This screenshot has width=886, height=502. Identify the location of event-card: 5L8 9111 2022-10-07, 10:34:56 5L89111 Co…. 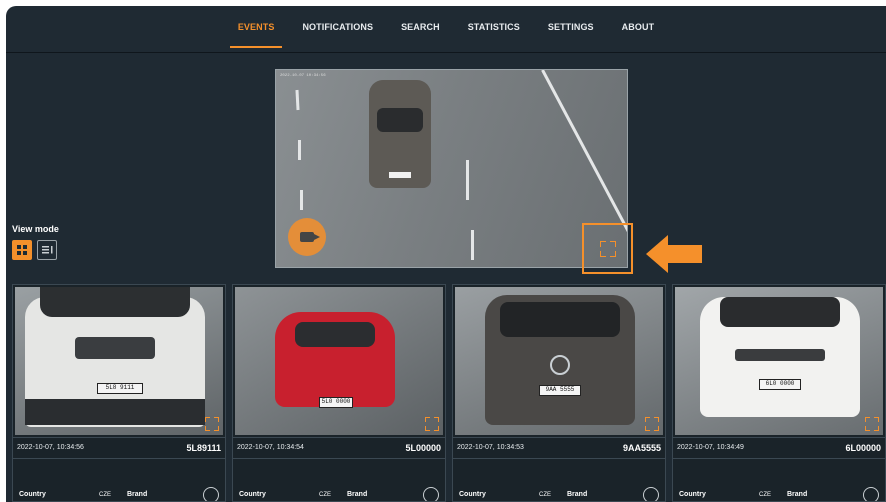
(119, 393).